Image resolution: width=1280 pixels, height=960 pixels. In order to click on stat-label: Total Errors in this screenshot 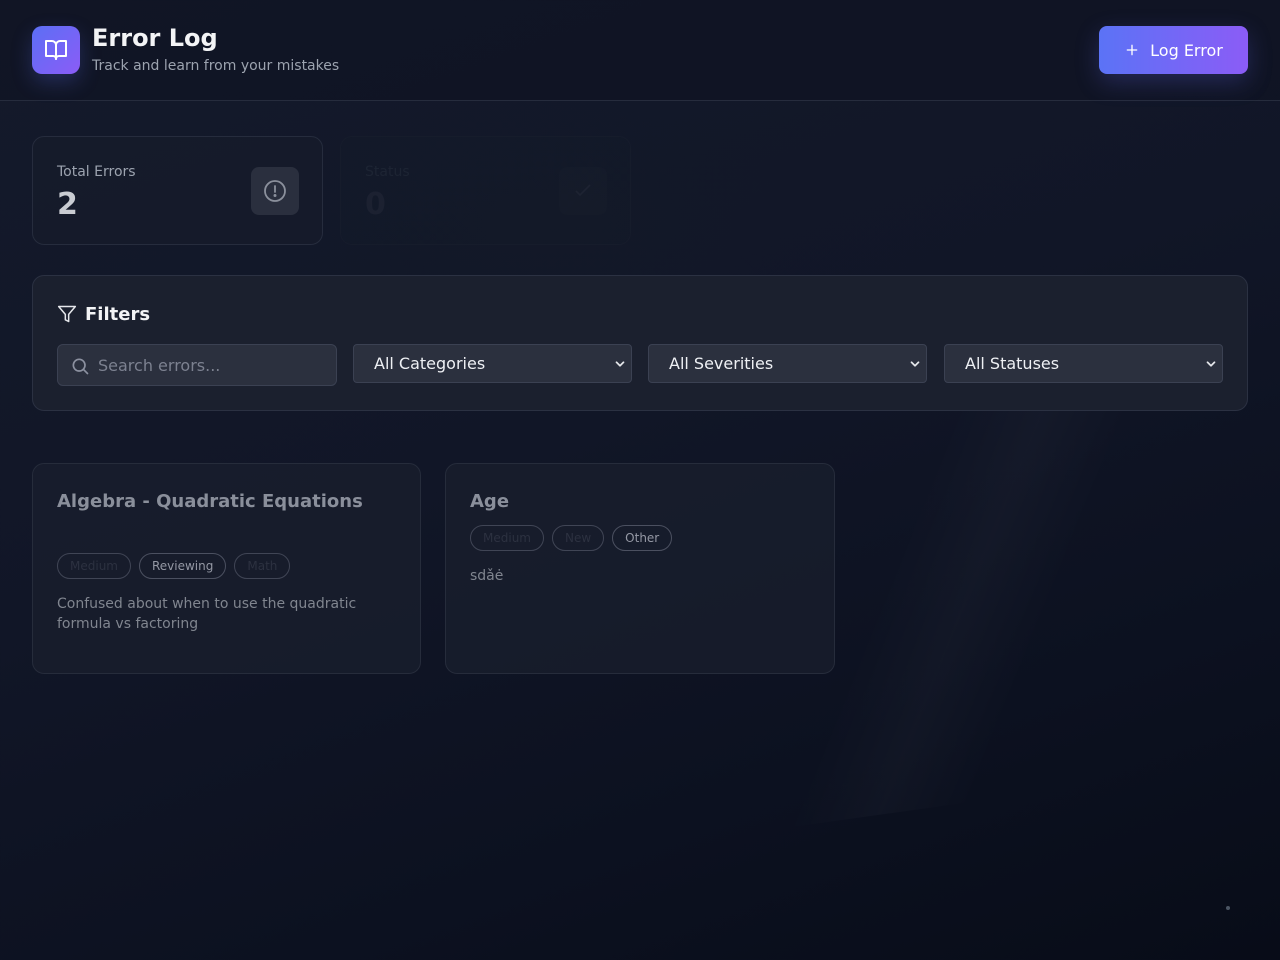, I will do `click(96, 172)`.